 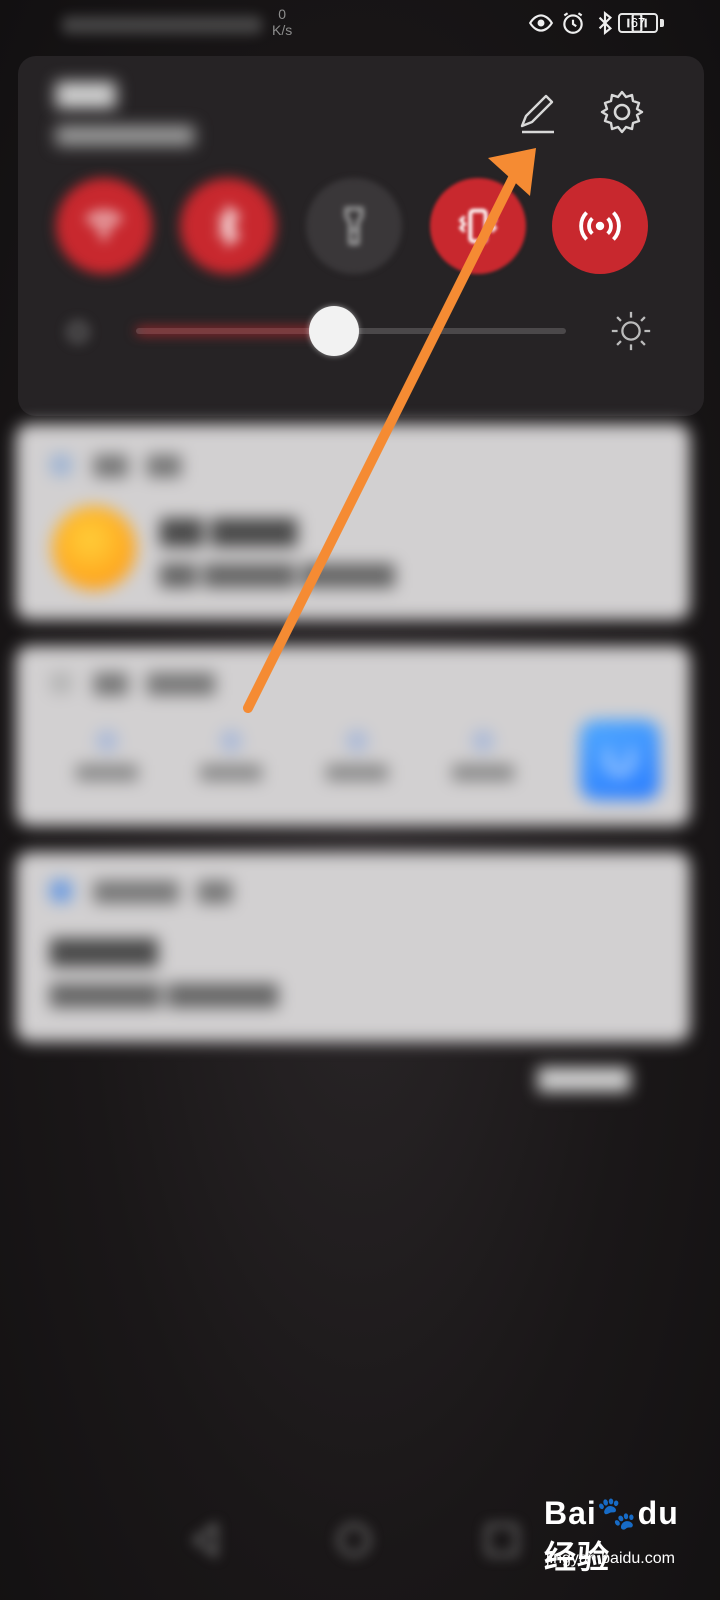 What do you see at coordinates (277, 574) in the screenshot?
I see `notification-text: ▇▇ ▇▇▇▇▇ ▇▇▇▇▇` at bounding box center [277, 574].